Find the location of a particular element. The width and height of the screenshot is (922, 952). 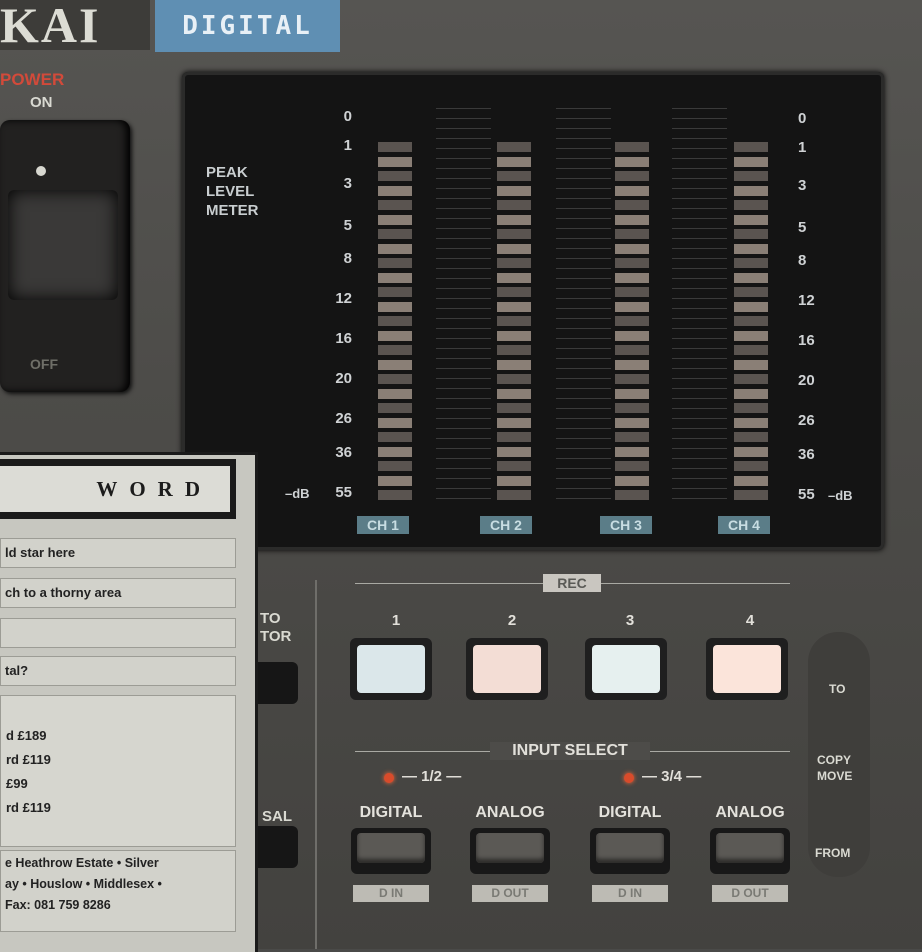

scale-left-tick: 5 is located at coordinates (347, 225).